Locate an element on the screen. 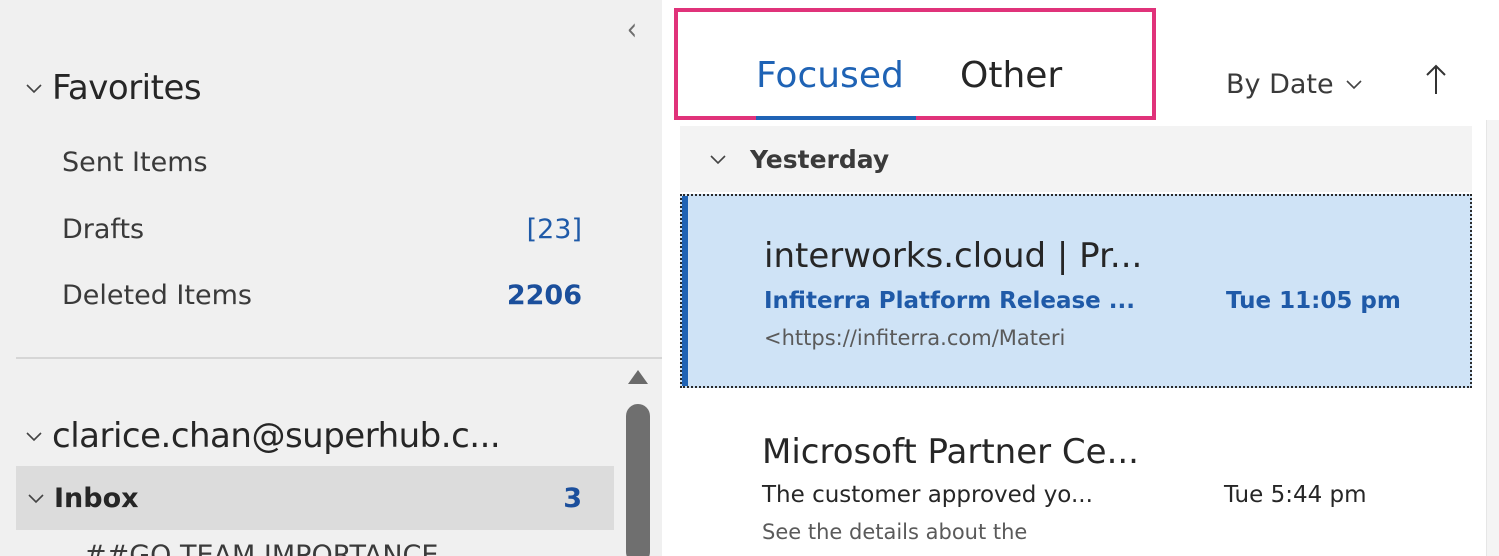 This screenshot has width=1499, height=556. message-time: Tue 5:44 pm is located at coordinates (1295, 495).